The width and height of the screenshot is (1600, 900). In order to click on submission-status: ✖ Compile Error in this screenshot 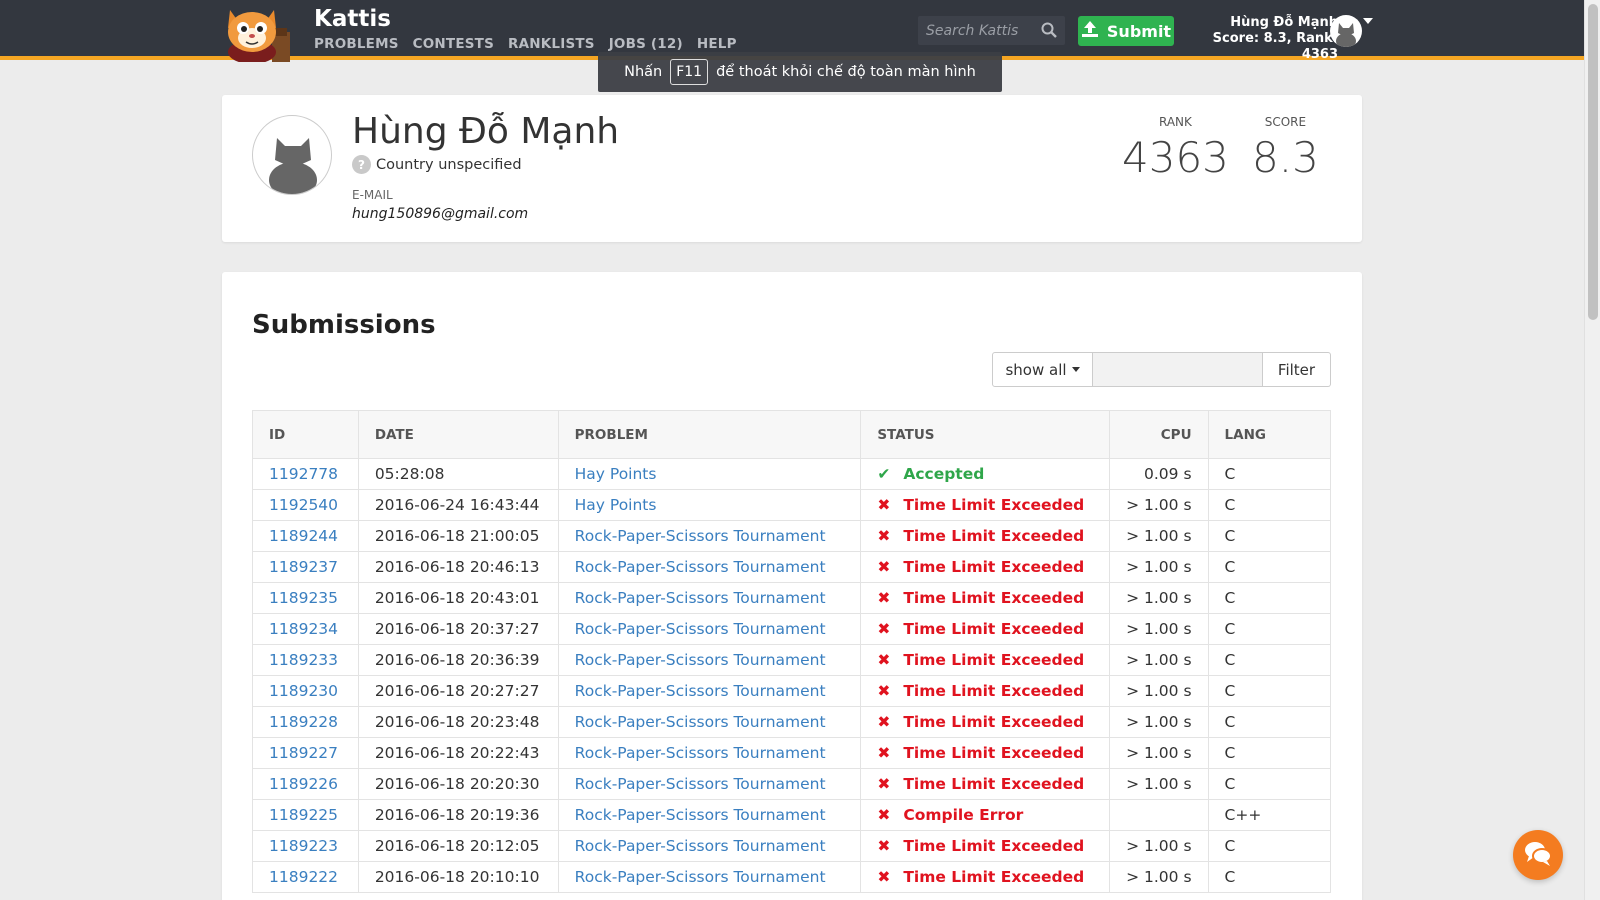, I will do `click(985, 815)`.